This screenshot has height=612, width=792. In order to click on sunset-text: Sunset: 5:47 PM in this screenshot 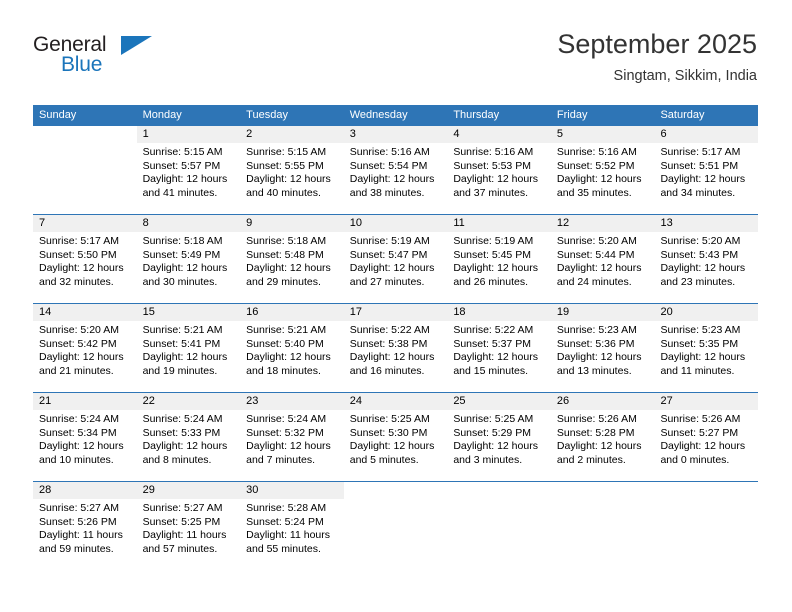, I will do `click(388, 254)`.